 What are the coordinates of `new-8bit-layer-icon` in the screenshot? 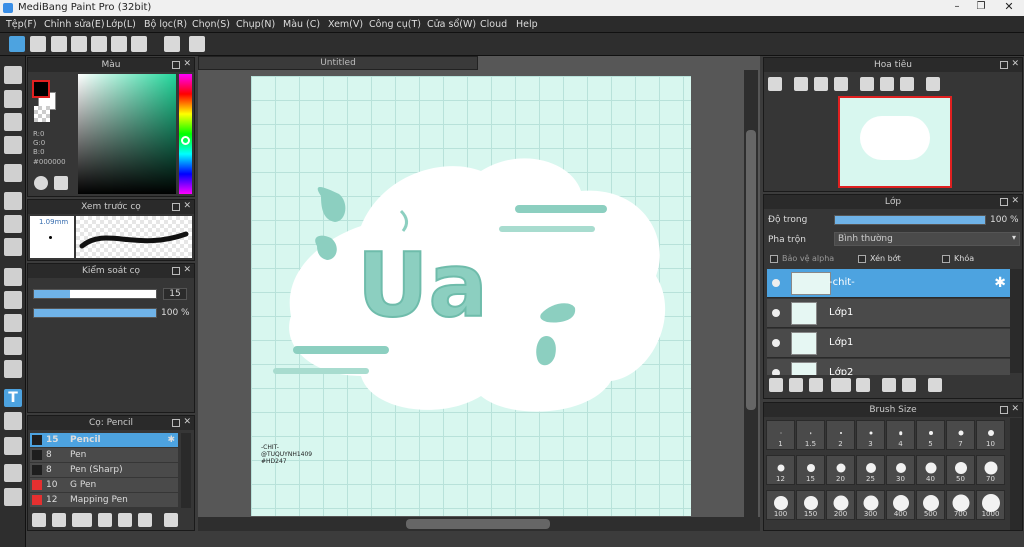 It's located at (816, 385).